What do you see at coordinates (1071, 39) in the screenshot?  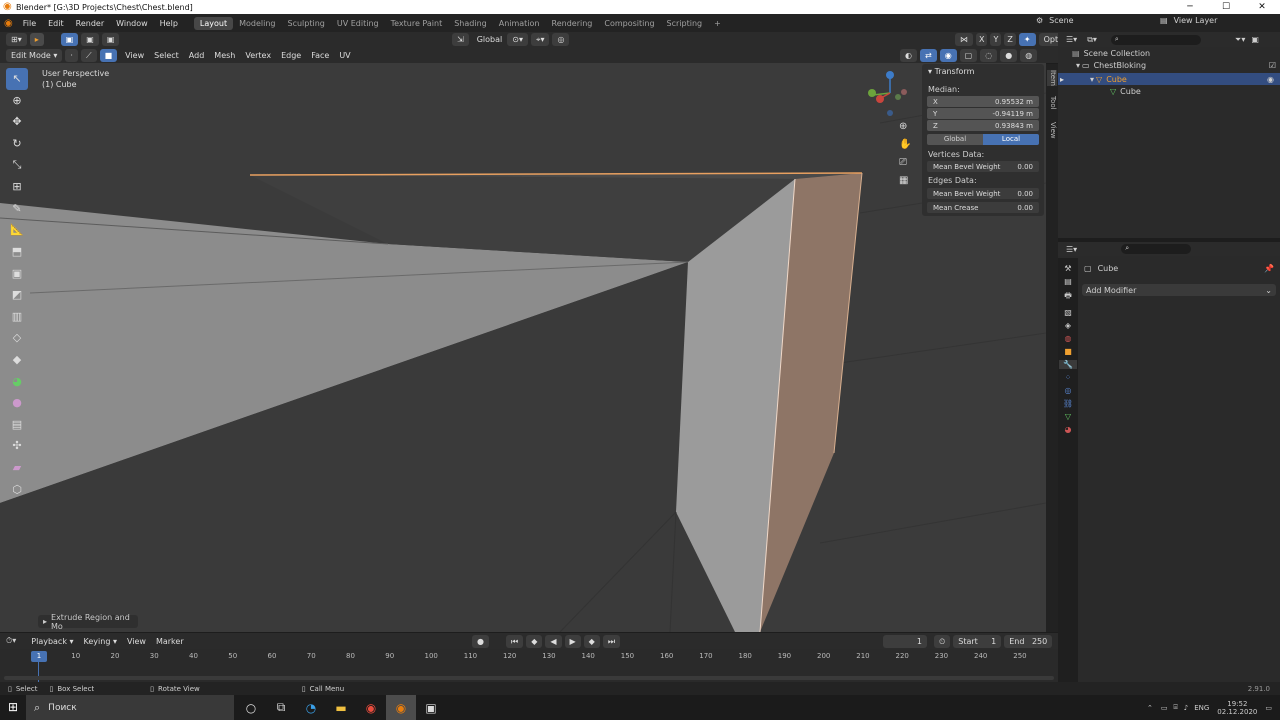 I see `outliner-editor-icon: ☰▾` at bounding box center [1071, 39].